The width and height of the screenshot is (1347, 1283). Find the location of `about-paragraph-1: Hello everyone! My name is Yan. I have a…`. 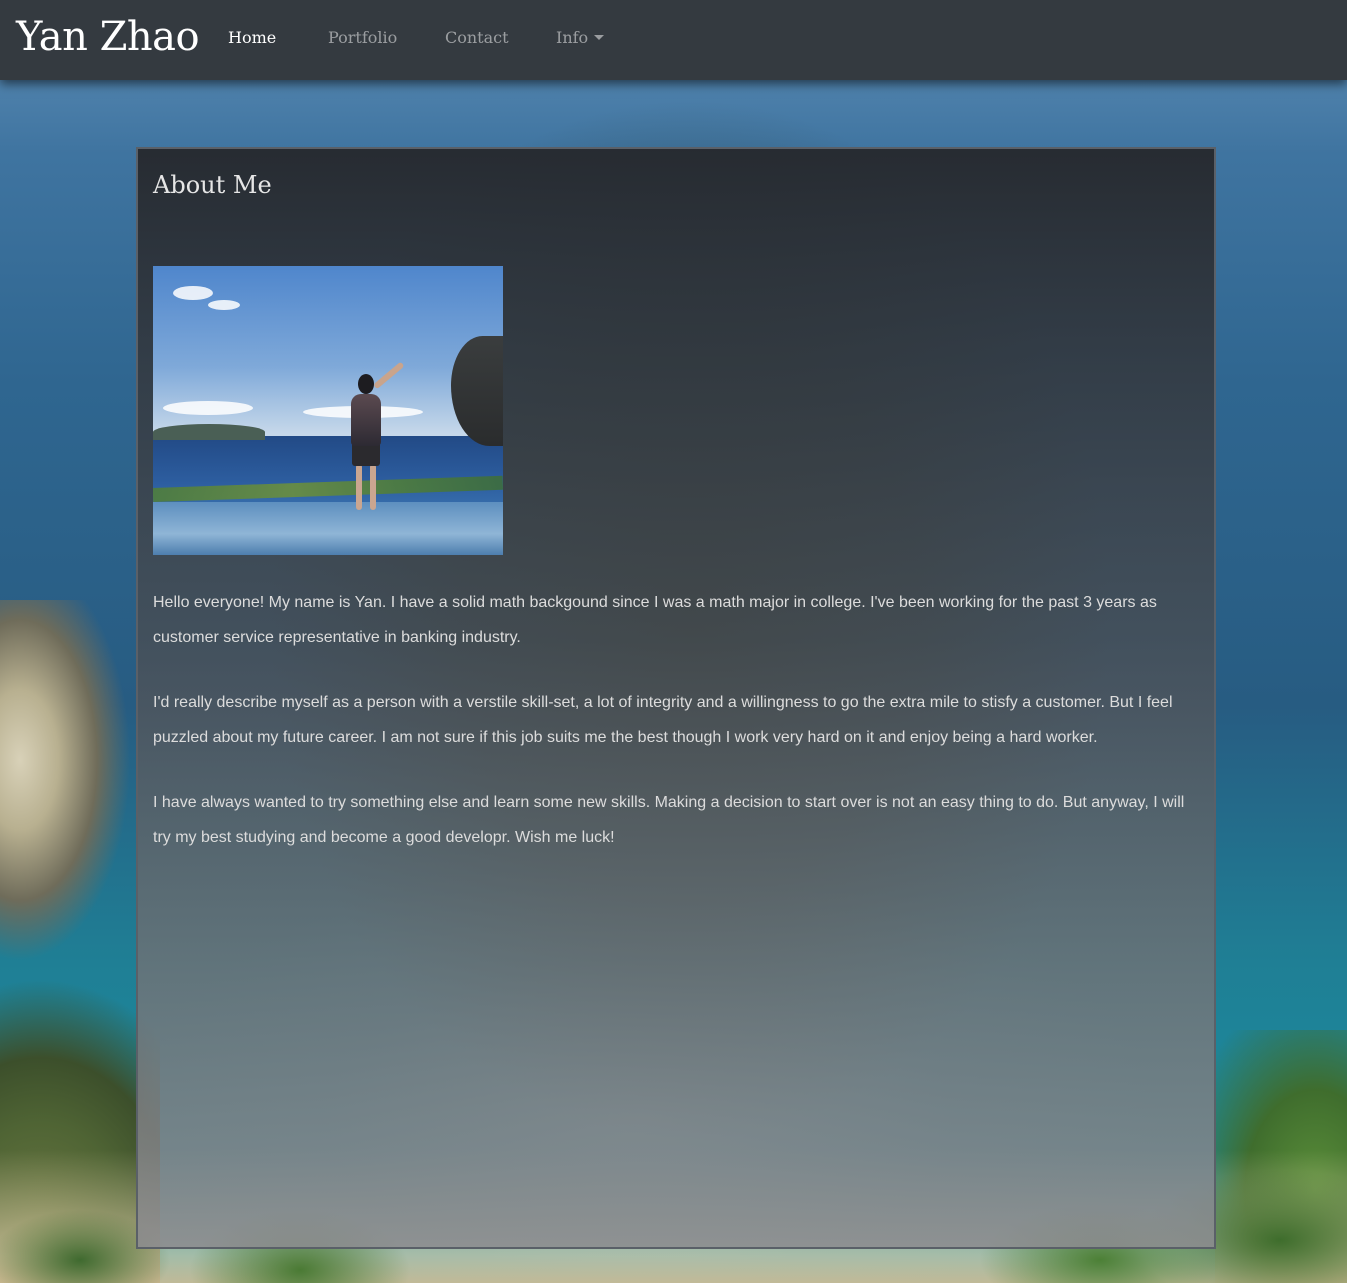

about-paragraph-1: Hello everyone! My name is Yan. I have a… is located at coordinates (655, 620).